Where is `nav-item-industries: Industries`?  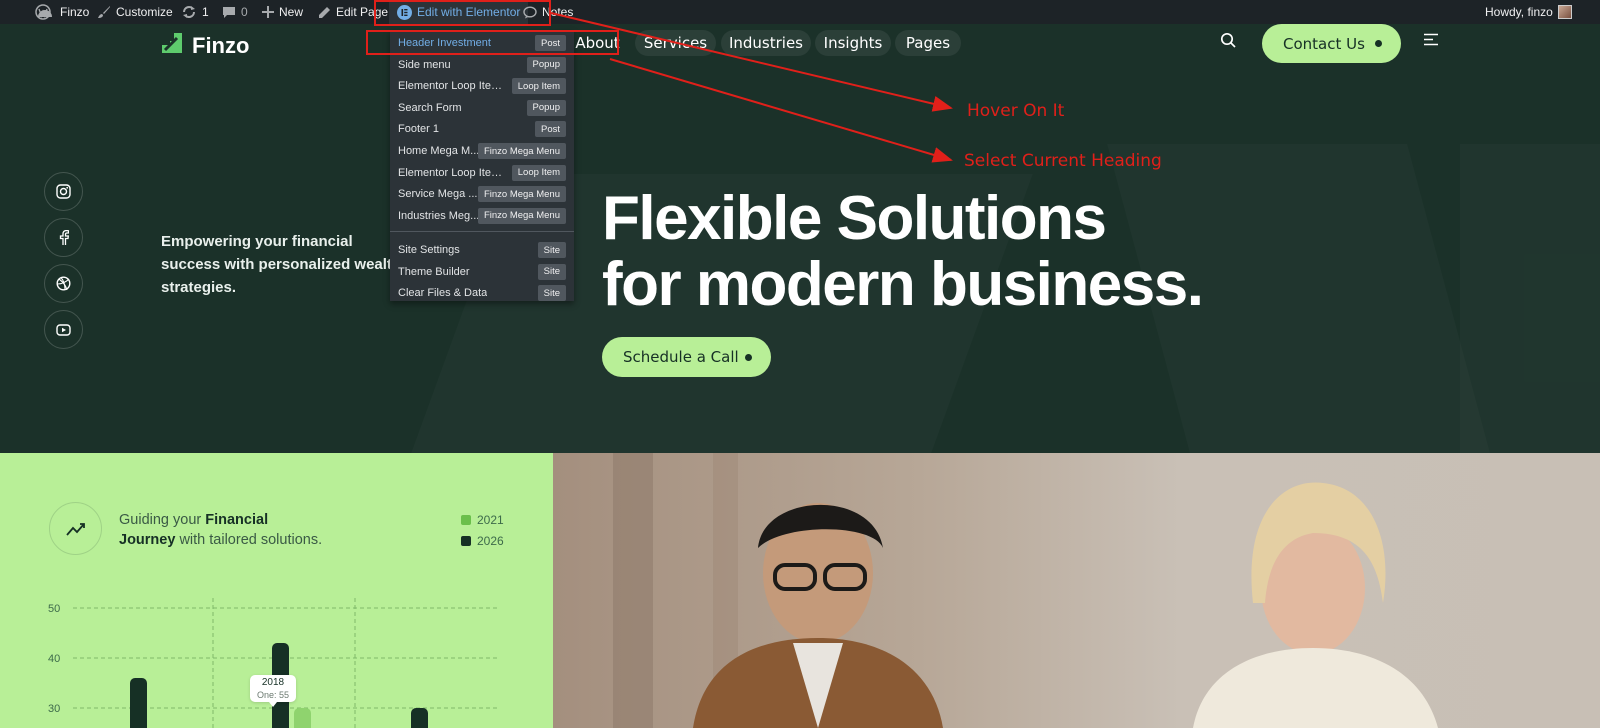 nav-item-industries: Industries is located at coordinates (766, 43).